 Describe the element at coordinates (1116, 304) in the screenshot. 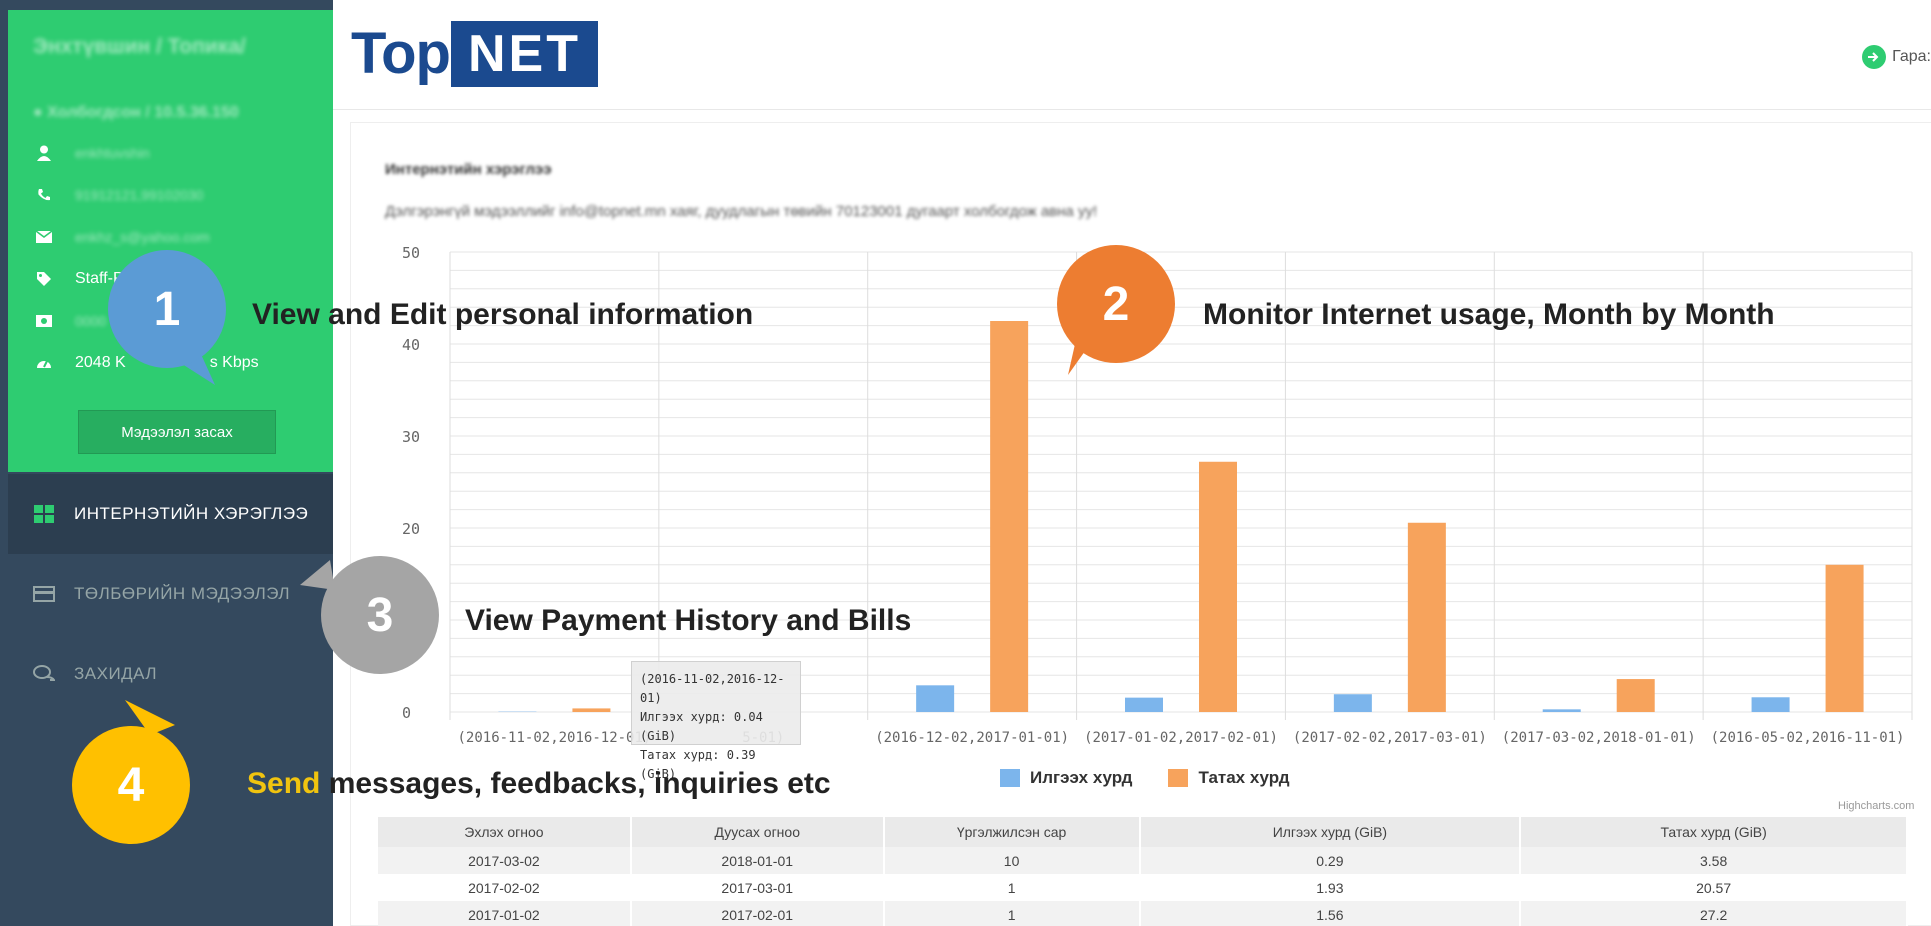

I see `annotation-badge-2: 2` at that location.